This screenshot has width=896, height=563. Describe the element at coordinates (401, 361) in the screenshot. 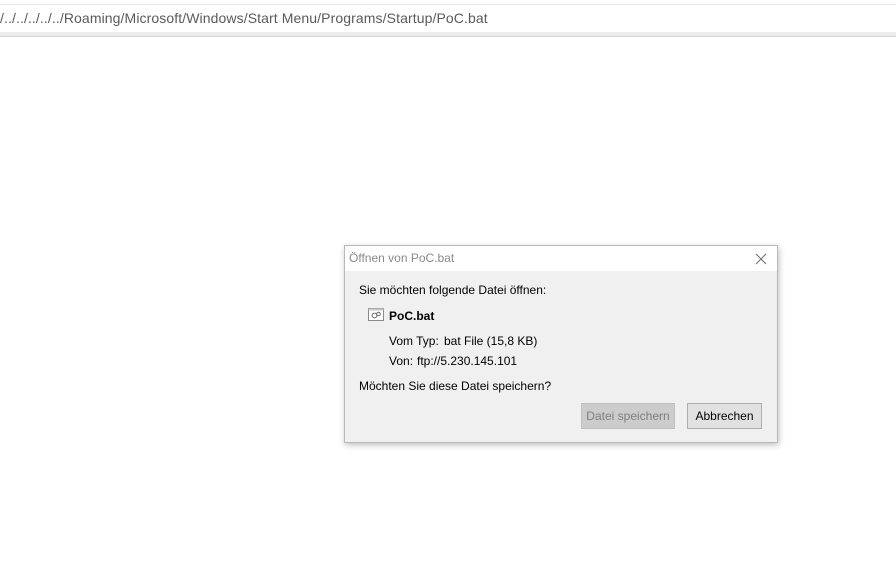

I see `file-source-label: Von:` at that location.